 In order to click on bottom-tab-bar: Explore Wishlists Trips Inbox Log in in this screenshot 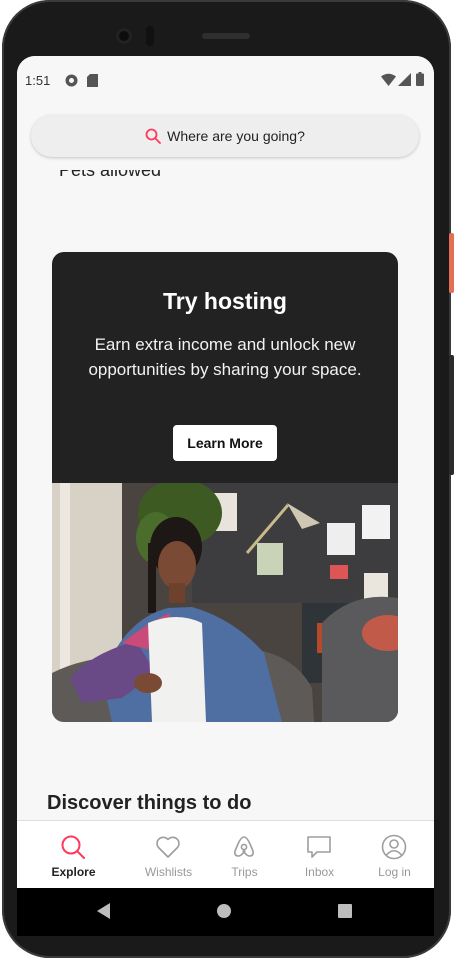, I will do `click(225, 854)`.